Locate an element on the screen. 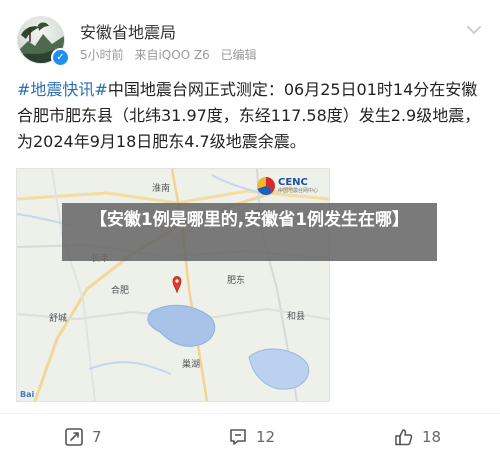  author-name: 安徽省地震局 is located at coordinates (128, 31).